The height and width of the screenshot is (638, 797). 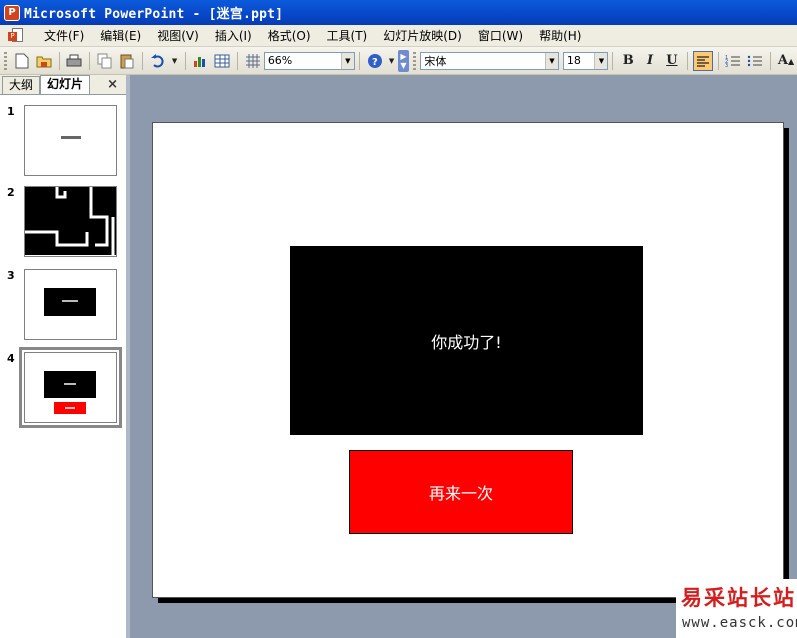 What do you see at coordinates (435, 61) in the screenshot?
I see `font-name-value: 宋体` at bounding box center [435, 61].